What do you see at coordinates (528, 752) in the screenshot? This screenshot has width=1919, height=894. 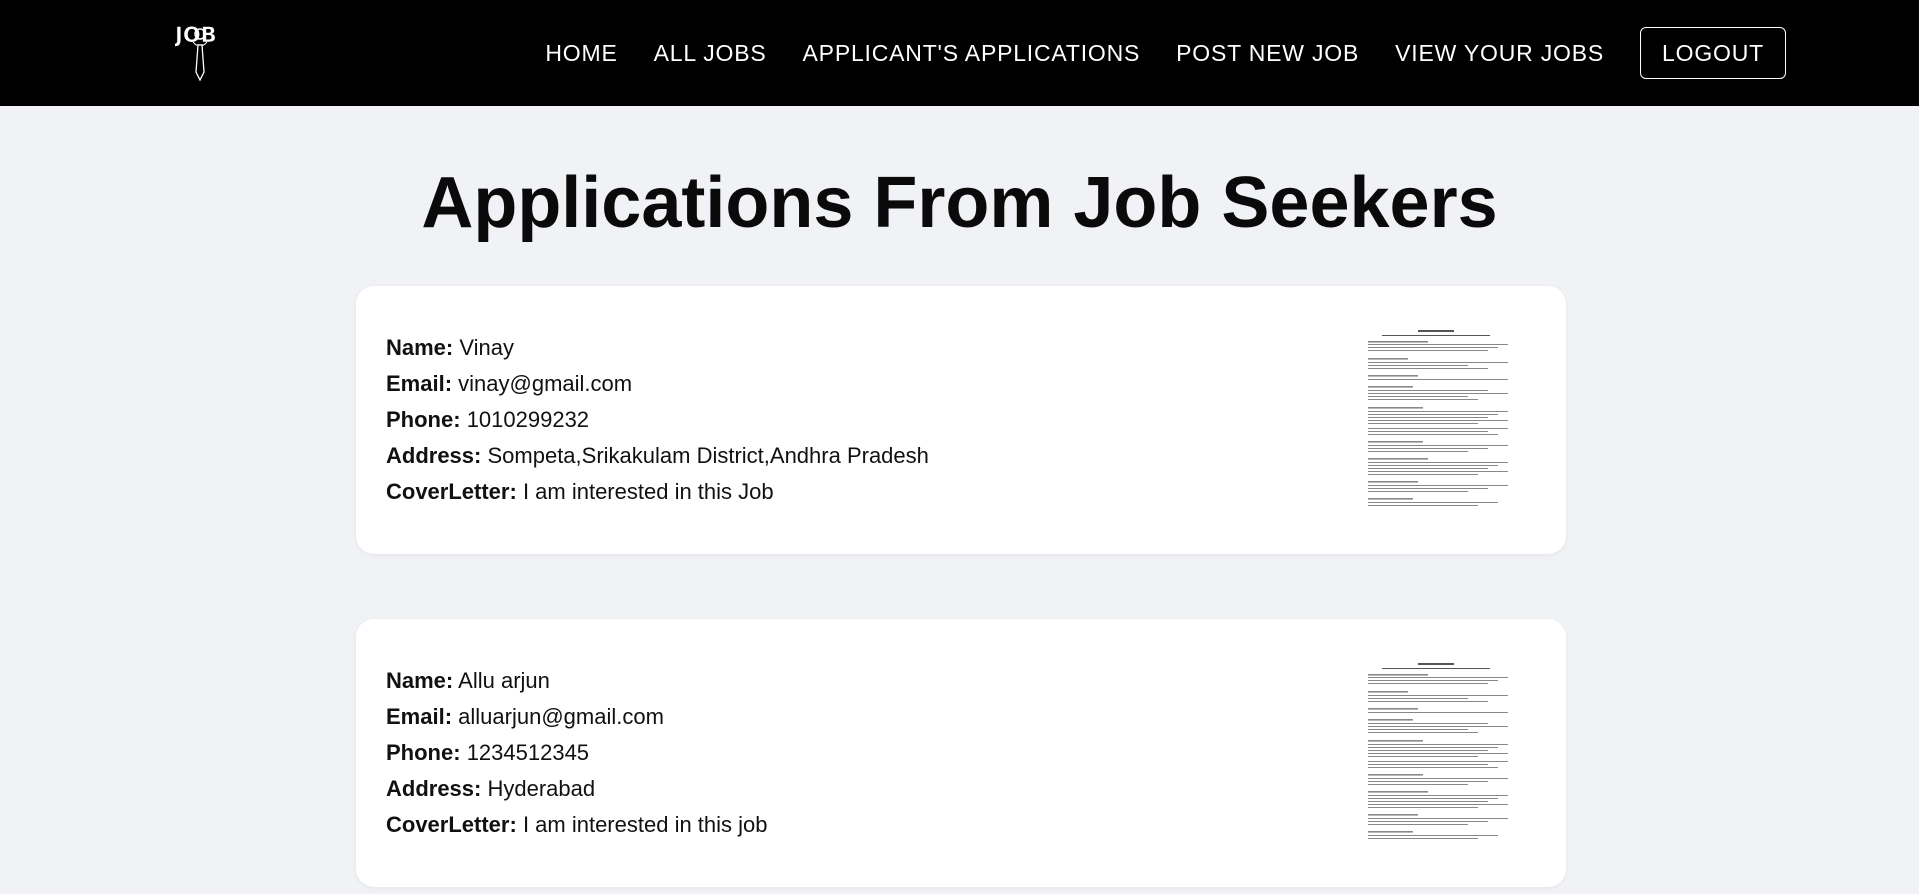 I see `phone-value: 1234512345` at bounding box center [528, 752].